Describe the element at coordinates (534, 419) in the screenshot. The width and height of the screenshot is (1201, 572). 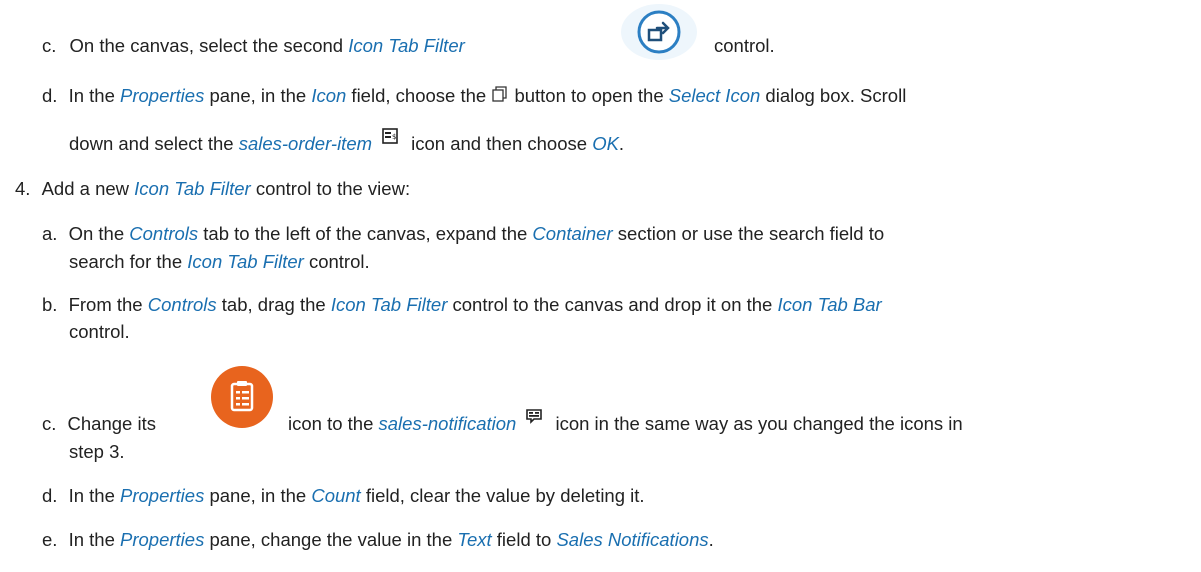
I see `sales-notification-icon` at that location.